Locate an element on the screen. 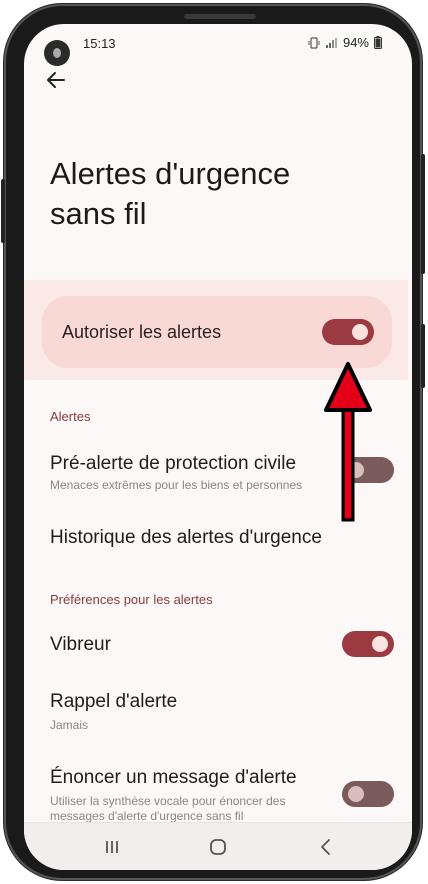 The image size is (428, 884). power-button is located at coordinates (423, 214).